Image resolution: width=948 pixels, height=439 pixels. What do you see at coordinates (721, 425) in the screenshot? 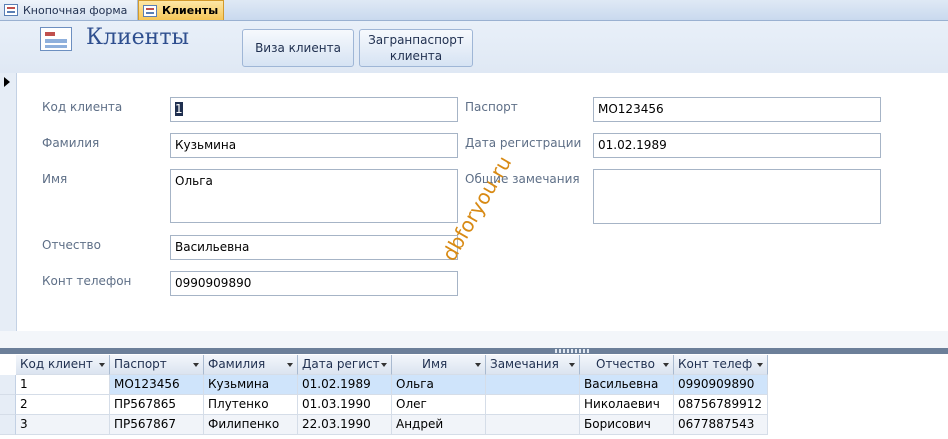
I see `cell-phone: 0677887543` at bounding box center [721, 425].